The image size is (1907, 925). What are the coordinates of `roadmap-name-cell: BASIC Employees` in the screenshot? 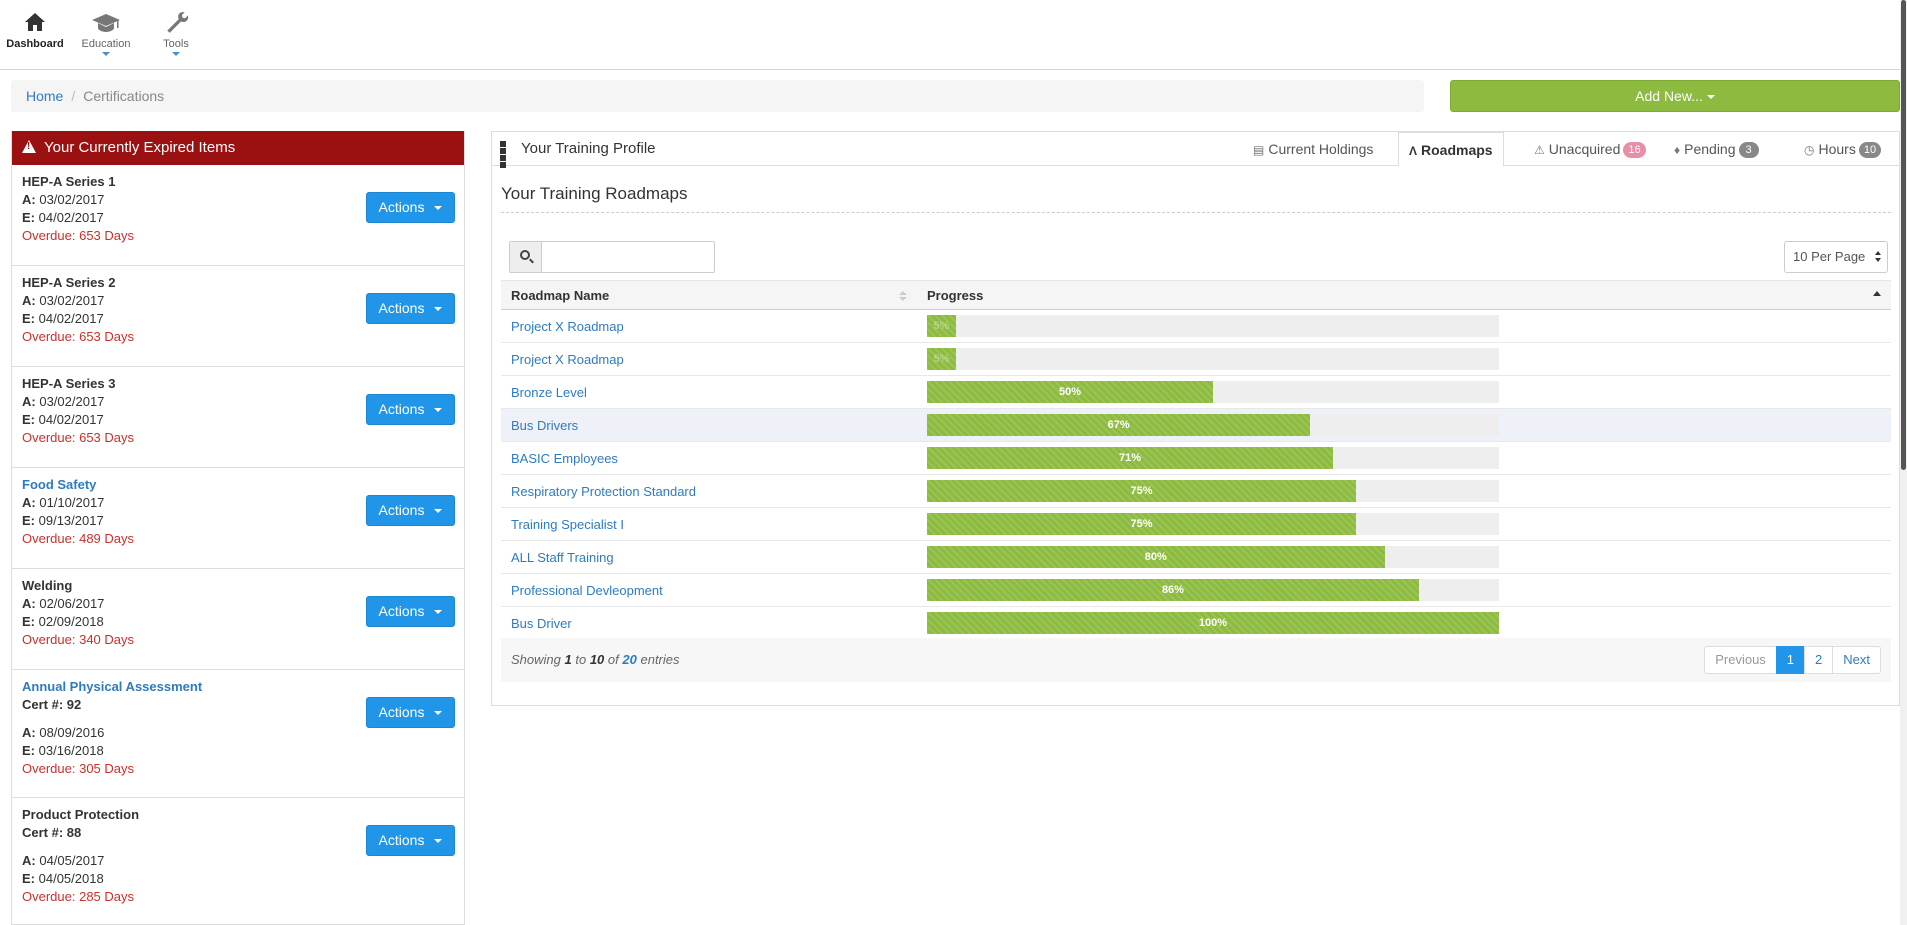 It's located at (709, 458).